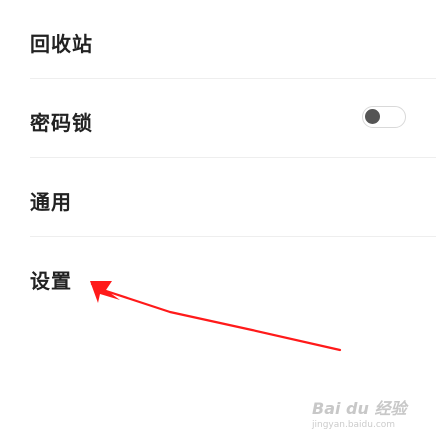  Describe the element at coordinates (354, 425) in the screenshot. I see `watermark-url: jingyan.baidu.com` at that location.